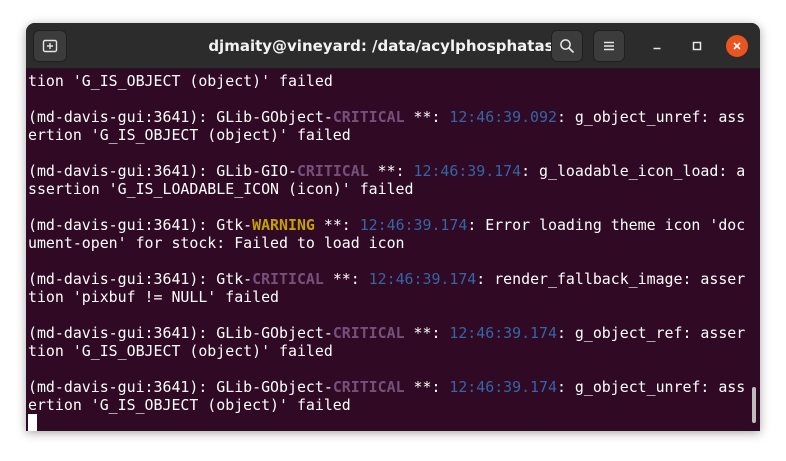 This screenshot has width=786, height=461. What do you see at coordinates (633, 171) in the screenshot?
I see `log-text: : g_loadable_icon_load: a` at bounding box center [633, 171].